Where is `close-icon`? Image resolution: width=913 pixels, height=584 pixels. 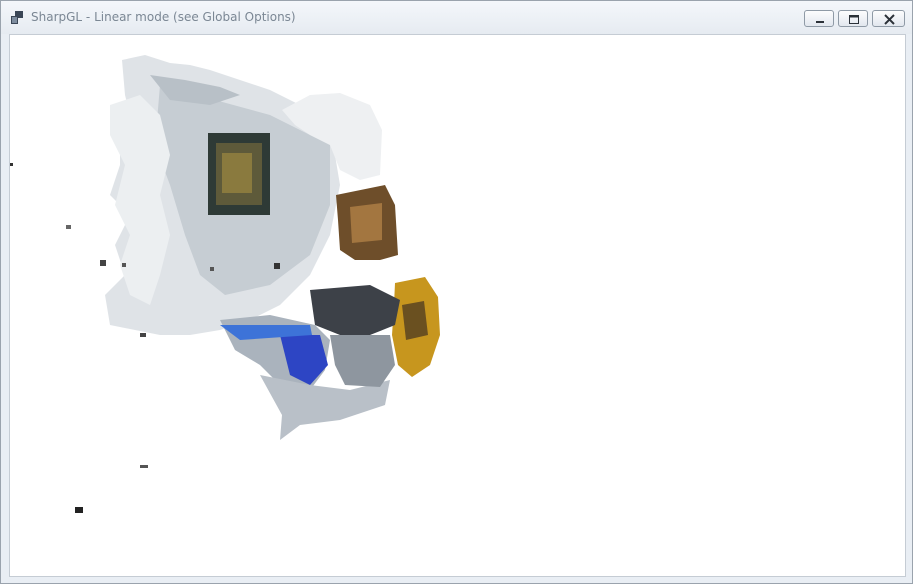
close-icon is located at coordinates (889, 19).